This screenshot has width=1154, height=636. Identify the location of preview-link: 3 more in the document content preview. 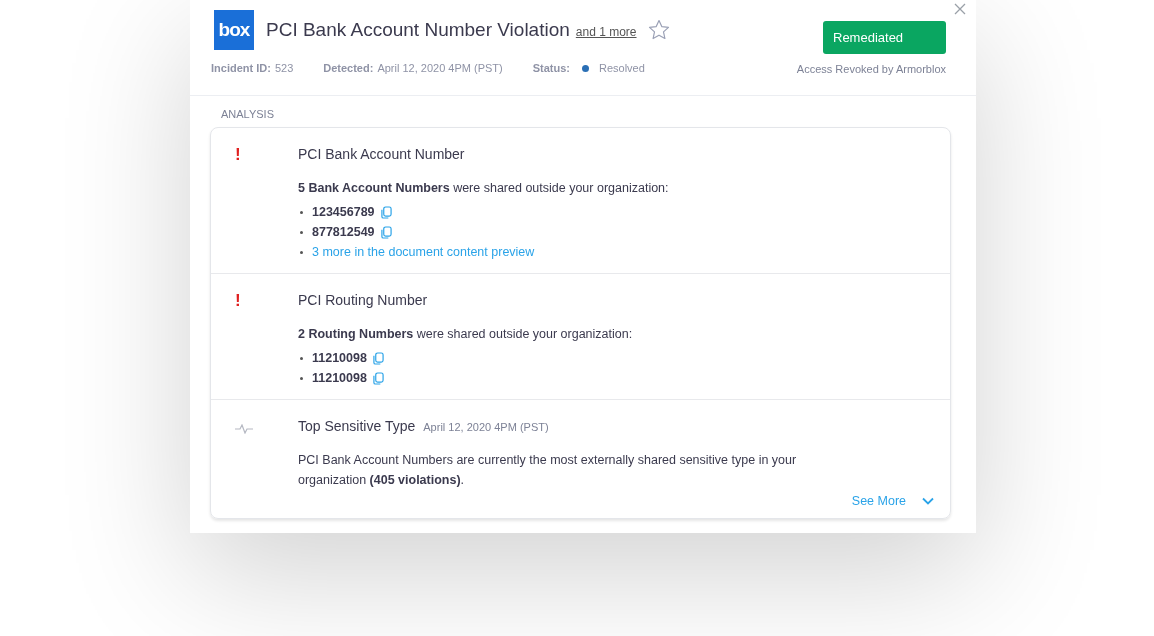
(423, 252).